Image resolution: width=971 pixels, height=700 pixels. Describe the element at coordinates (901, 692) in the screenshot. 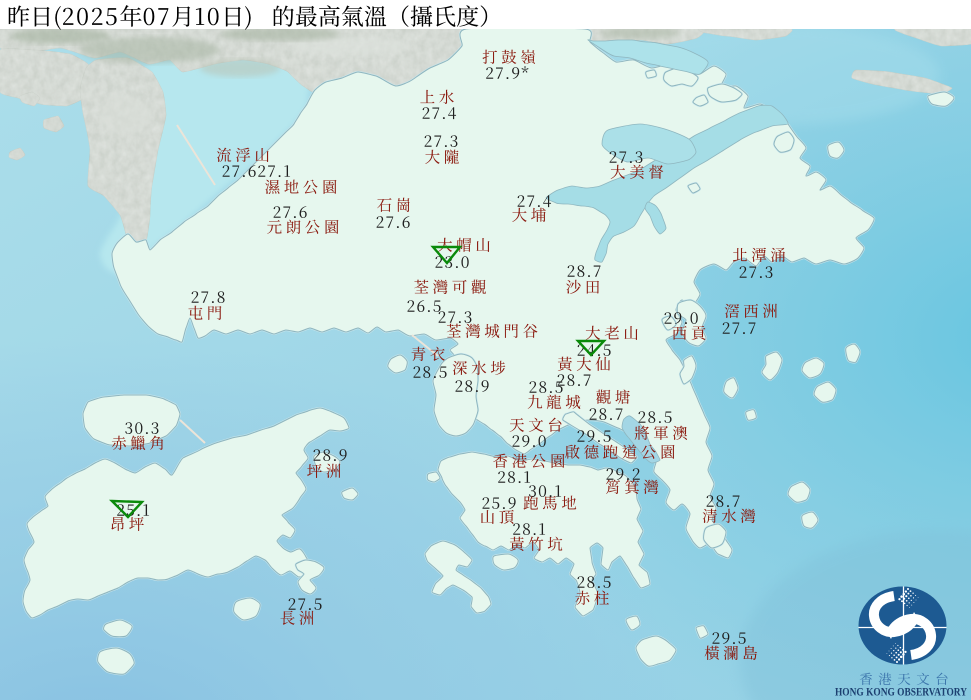

I see `svg-text: HONG KONG OBSERVATORY` at that location.